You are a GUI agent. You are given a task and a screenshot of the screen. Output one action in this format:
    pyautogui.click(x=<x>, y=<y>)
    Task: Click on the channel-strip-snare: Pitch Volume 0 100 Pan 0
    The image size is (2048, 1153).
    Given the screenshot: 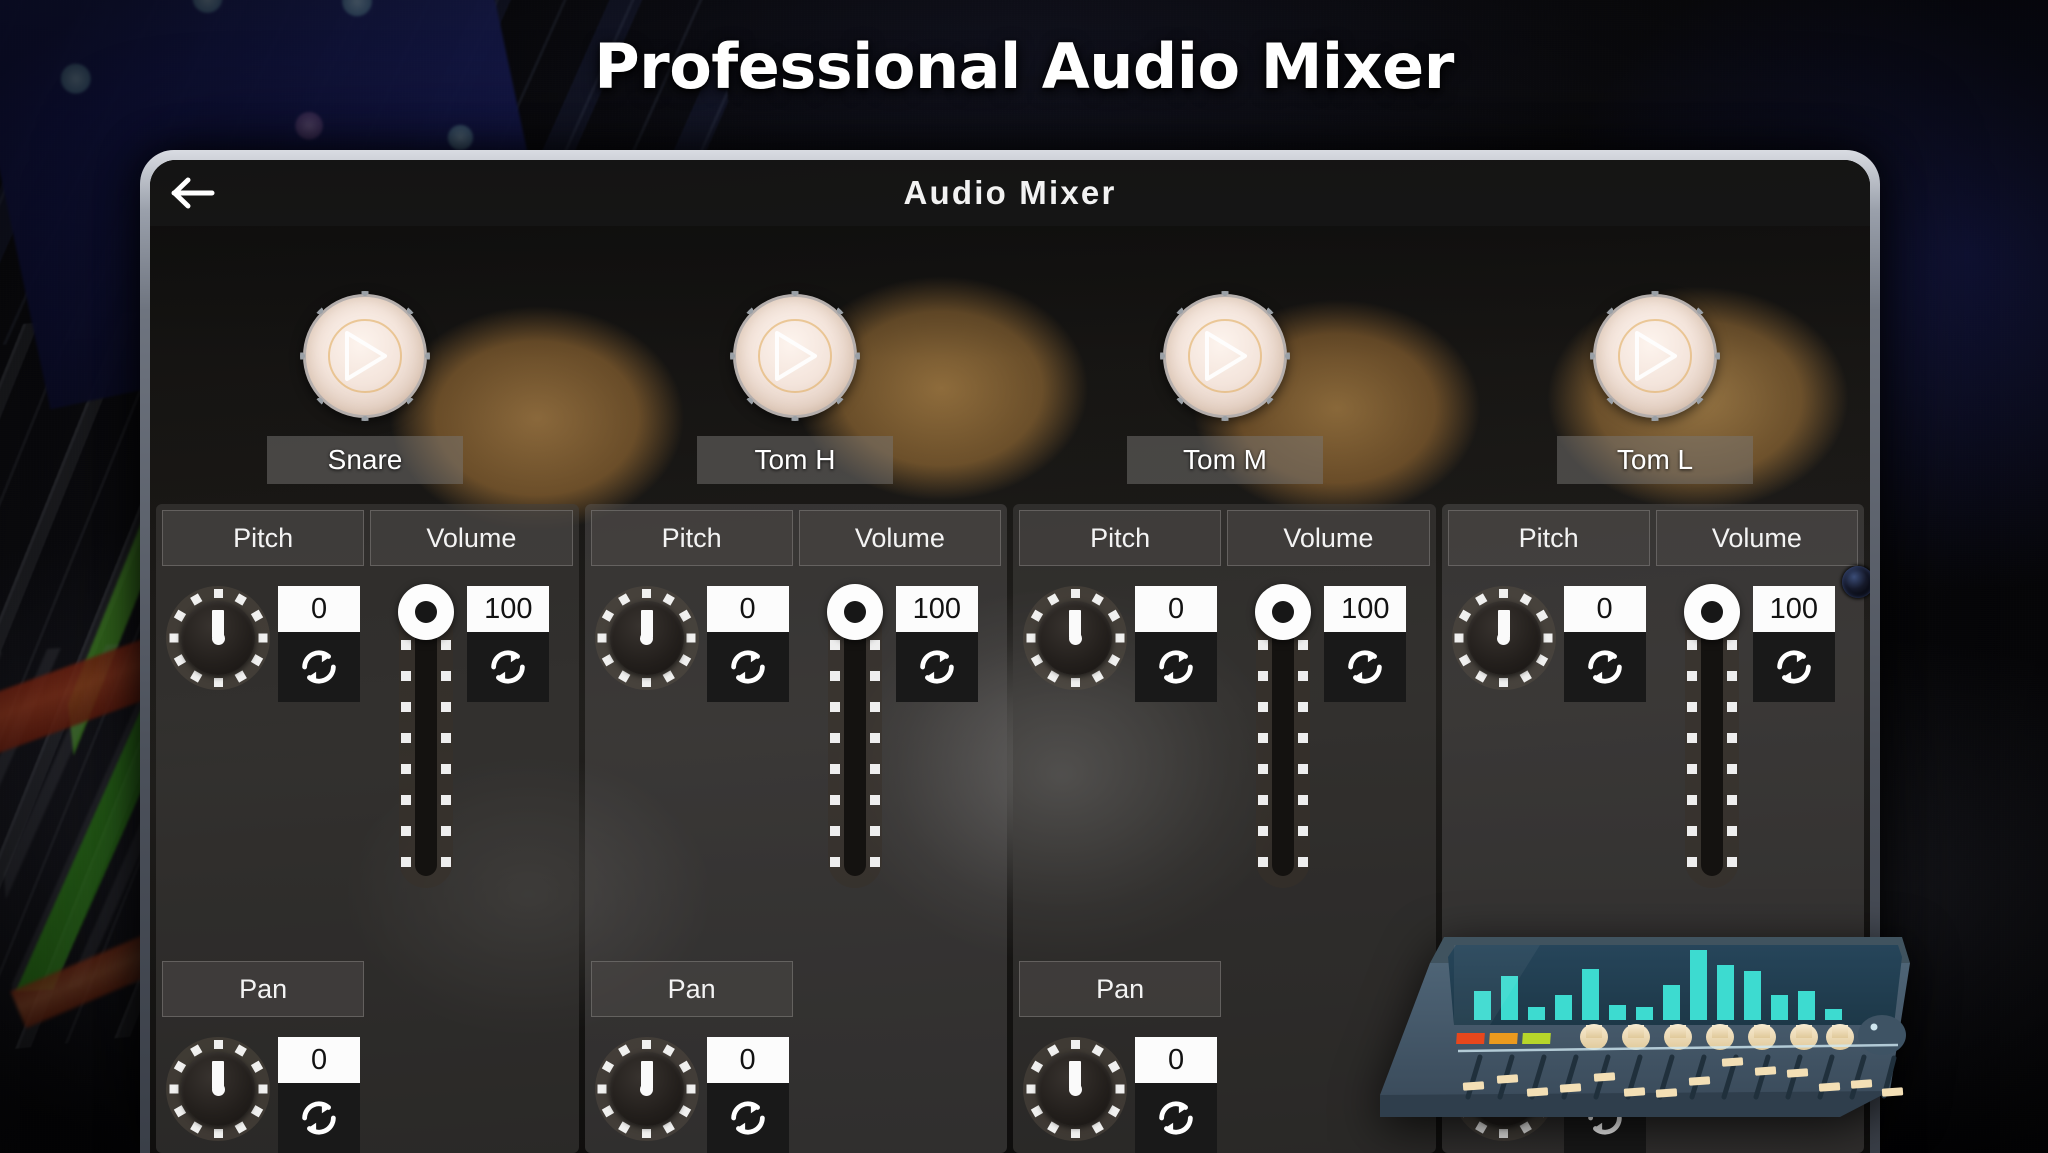 What is the action you would take?
    pyautogui.click(x=367, y=828)
    